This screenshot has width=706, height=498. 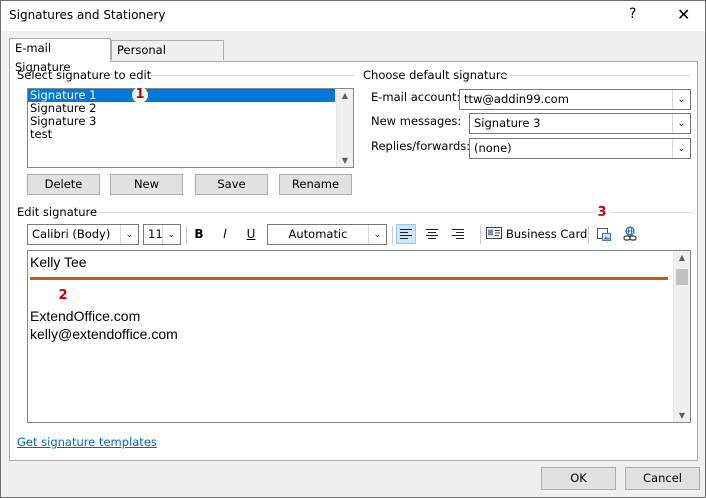 I want to click on signature-divider-rule, so click(x=349, y=278).